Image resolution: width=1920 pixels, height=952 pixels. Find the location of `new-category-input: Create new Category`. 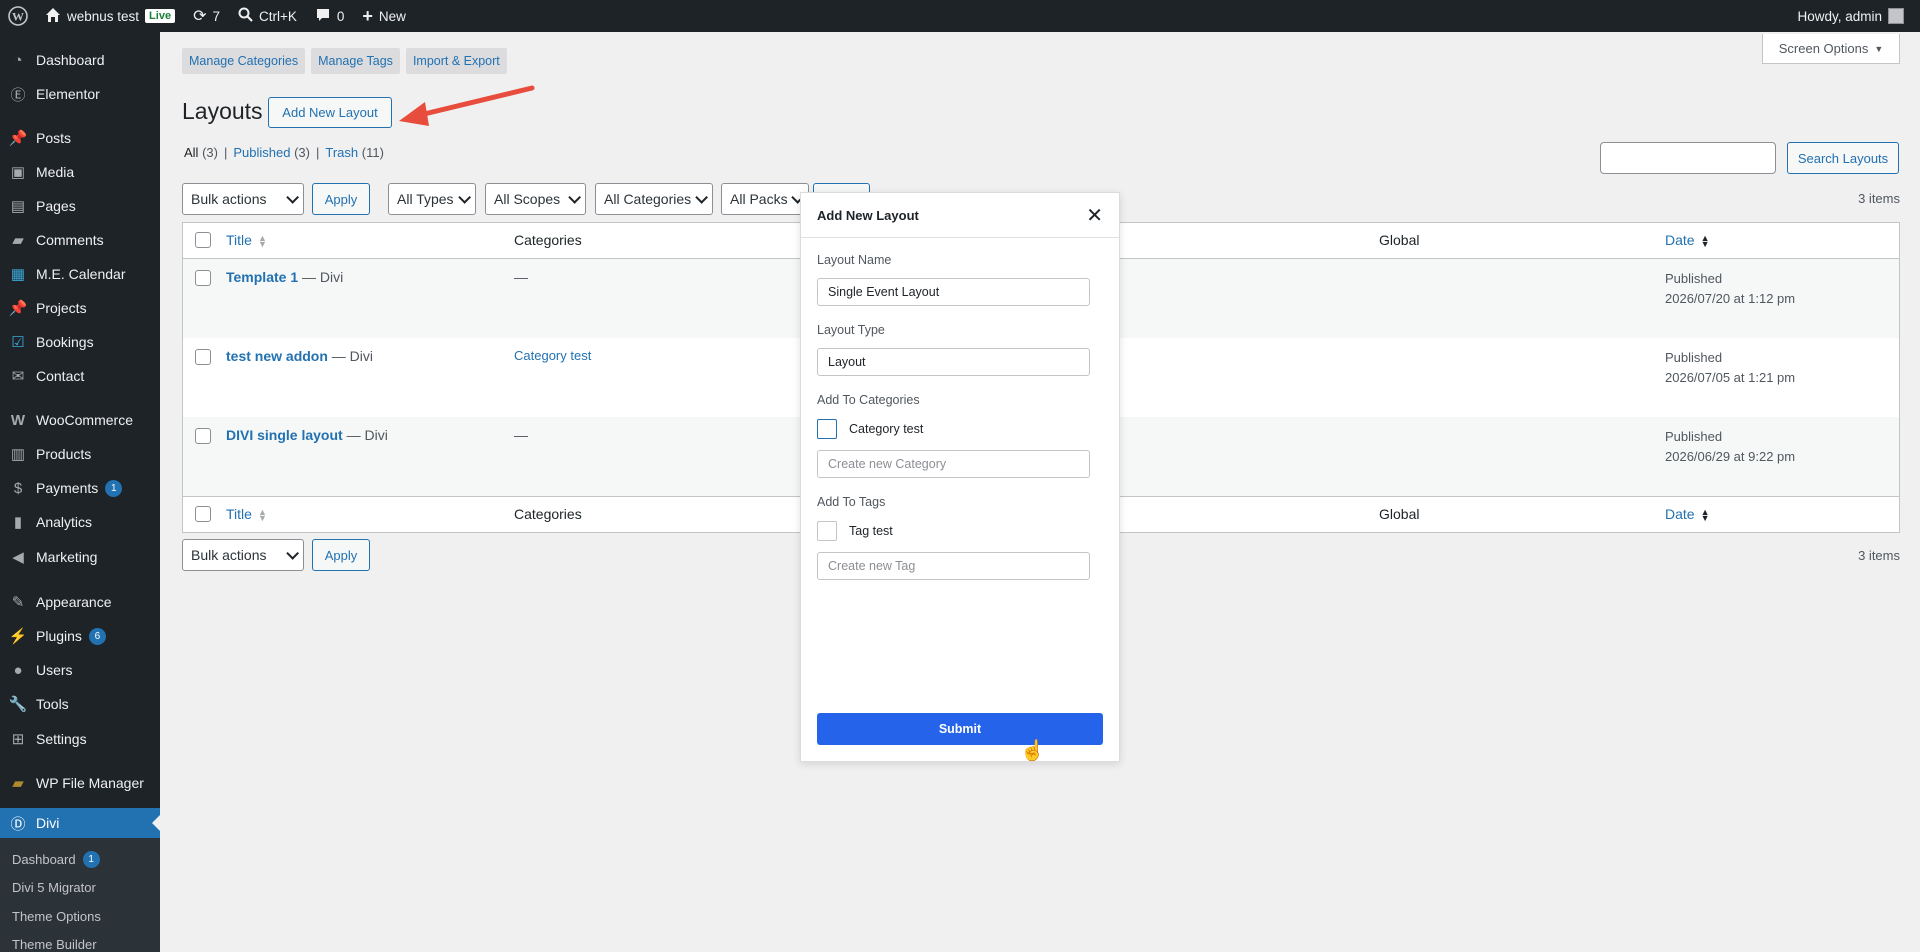

new-category-input: Create new Category is located at coordinates (953, 464).